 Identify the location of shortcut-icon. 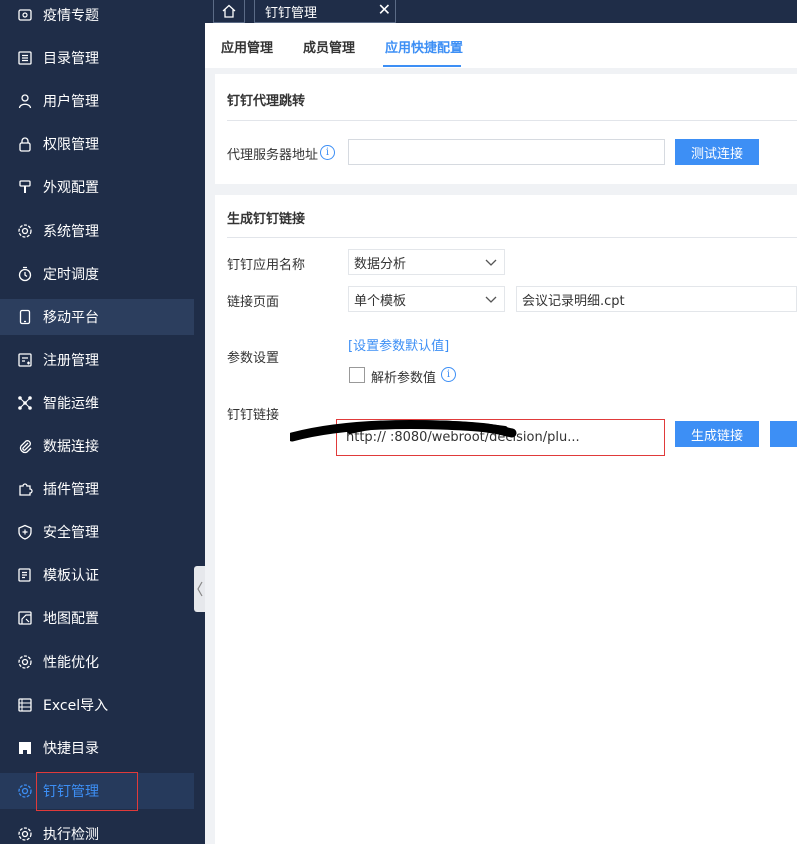
(25, 748).